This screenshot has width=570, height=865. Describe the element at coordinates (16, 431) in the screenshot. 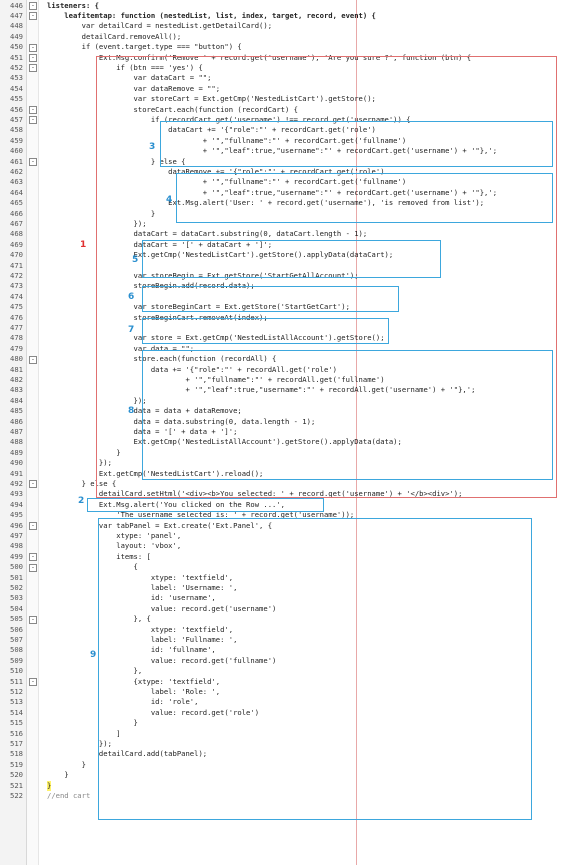

I see `line-number: 487` at that location.